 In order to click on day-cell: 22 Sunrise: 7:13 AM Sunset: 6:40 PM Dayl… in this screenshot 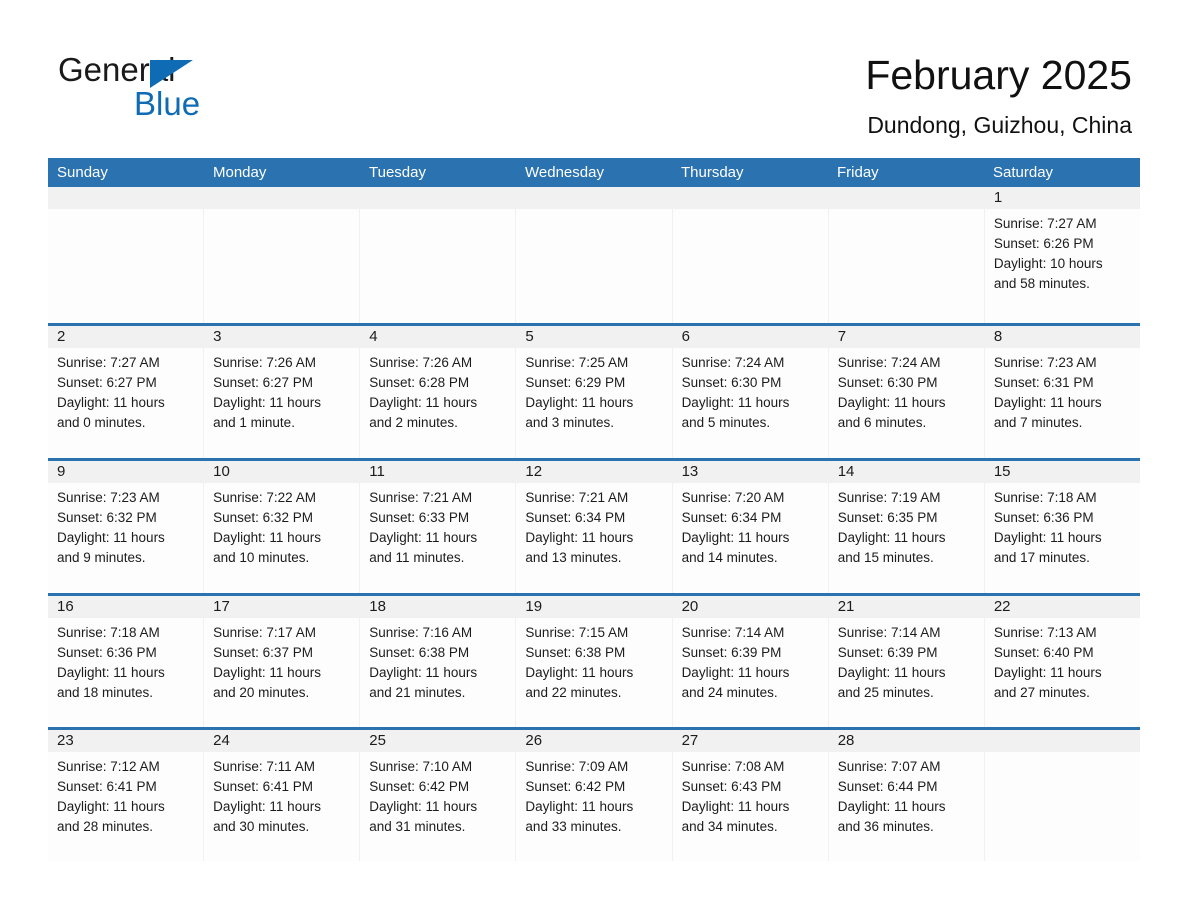, I will do `click(1061, 661)`.